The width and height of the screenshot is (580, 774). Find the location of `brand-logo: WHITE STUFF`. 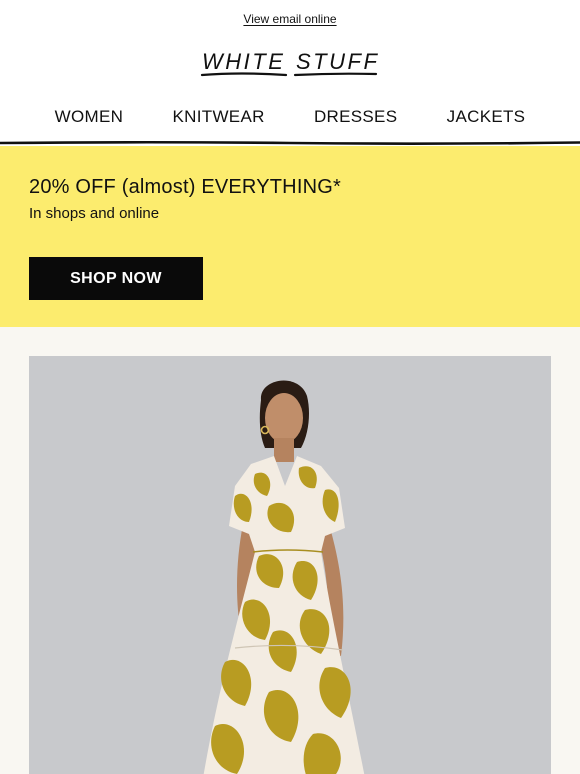

brand-logo: WHITE STUFF is located at coordinates (290, 63).